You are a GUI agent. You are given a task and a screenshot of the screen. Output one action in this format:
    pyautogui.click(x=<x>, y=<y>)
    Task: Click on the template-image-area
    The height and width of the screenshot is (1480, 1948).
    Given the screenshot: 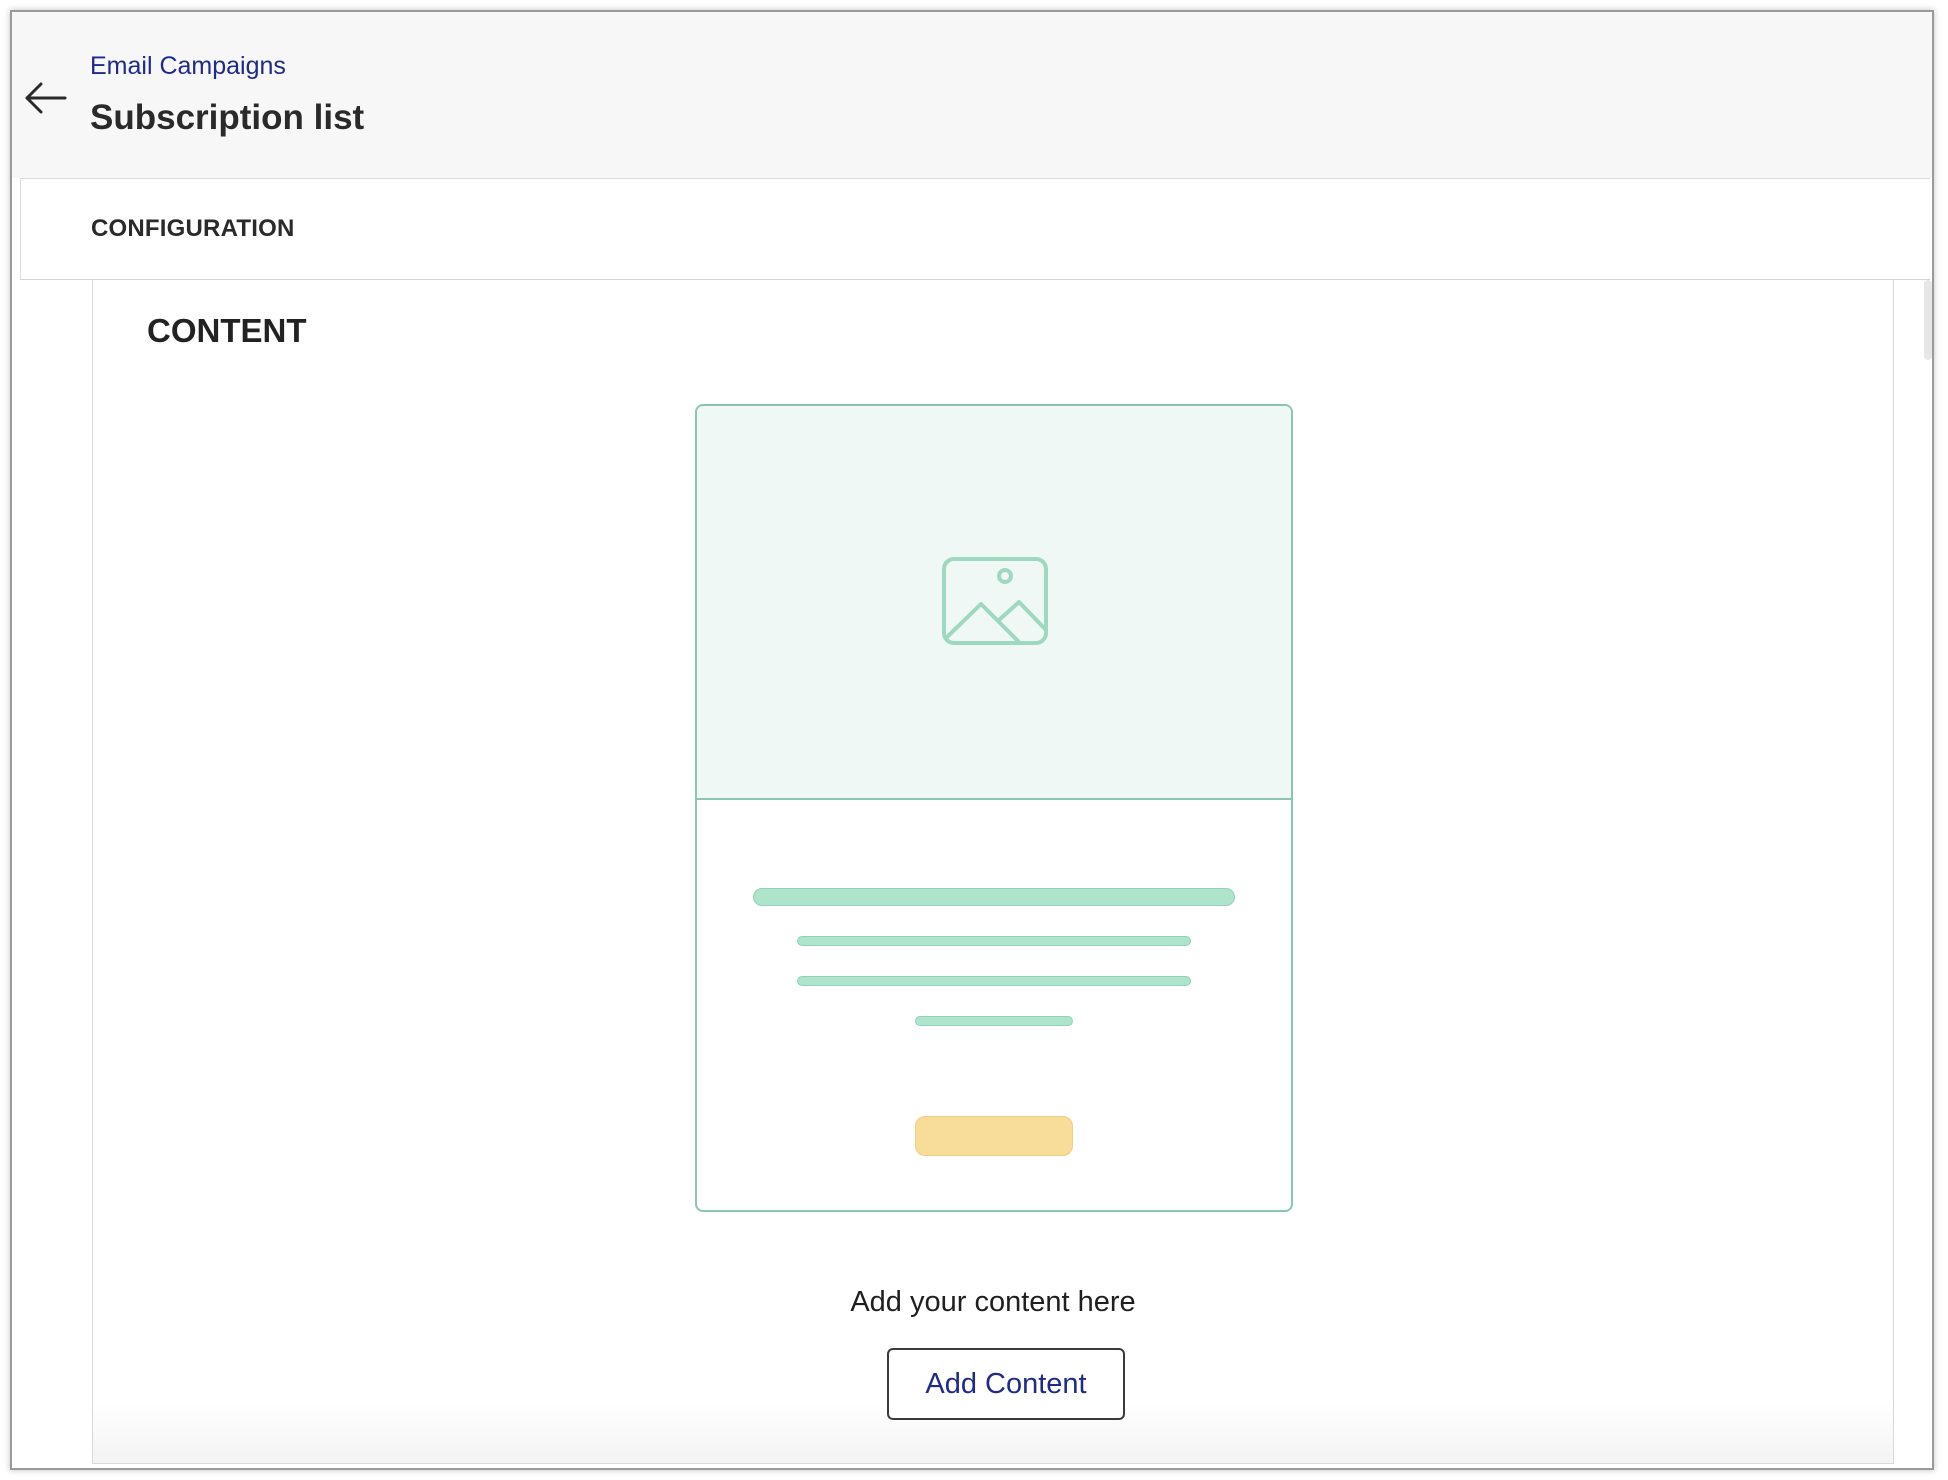 What is the action you would take?
    pyautogui.click(x=994, y=603)
    